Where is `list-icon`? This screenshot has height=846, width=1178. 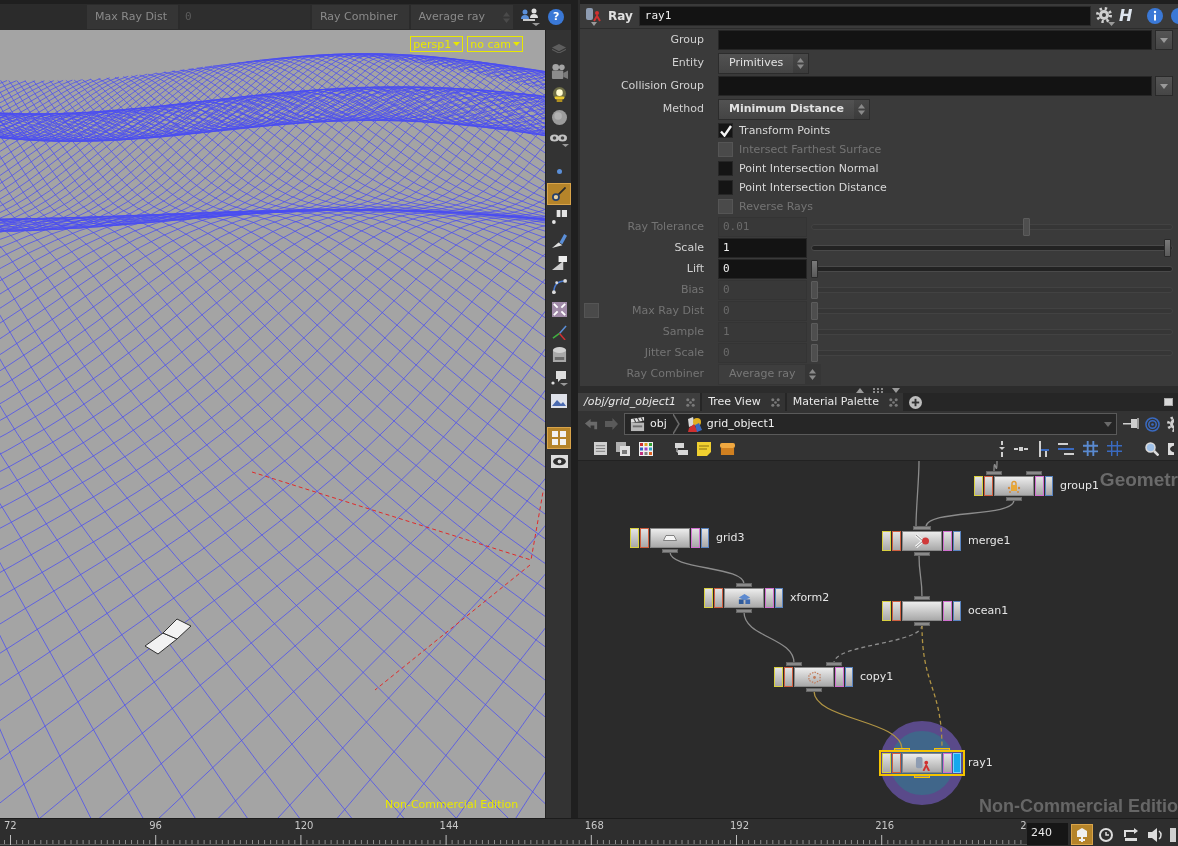
list-icon is located at coordinates (600, 448).